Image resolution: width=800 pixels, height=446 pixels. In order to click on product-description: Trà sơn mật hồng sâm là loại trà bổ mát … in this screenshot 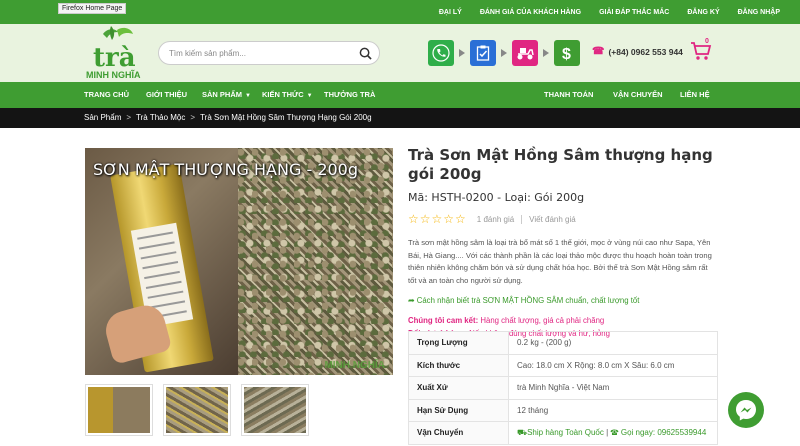, I will do `click(560, 261)`.